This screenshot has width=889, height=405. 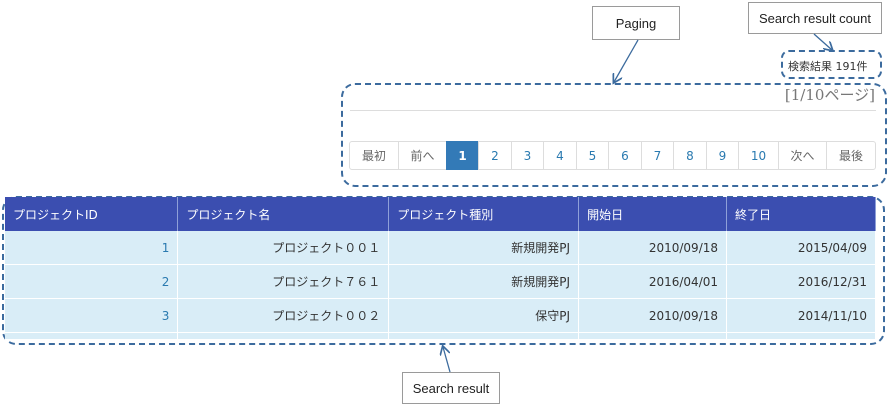 I want to click on project-name-cell: プロジェクト００１, so click(x=283, y=248).